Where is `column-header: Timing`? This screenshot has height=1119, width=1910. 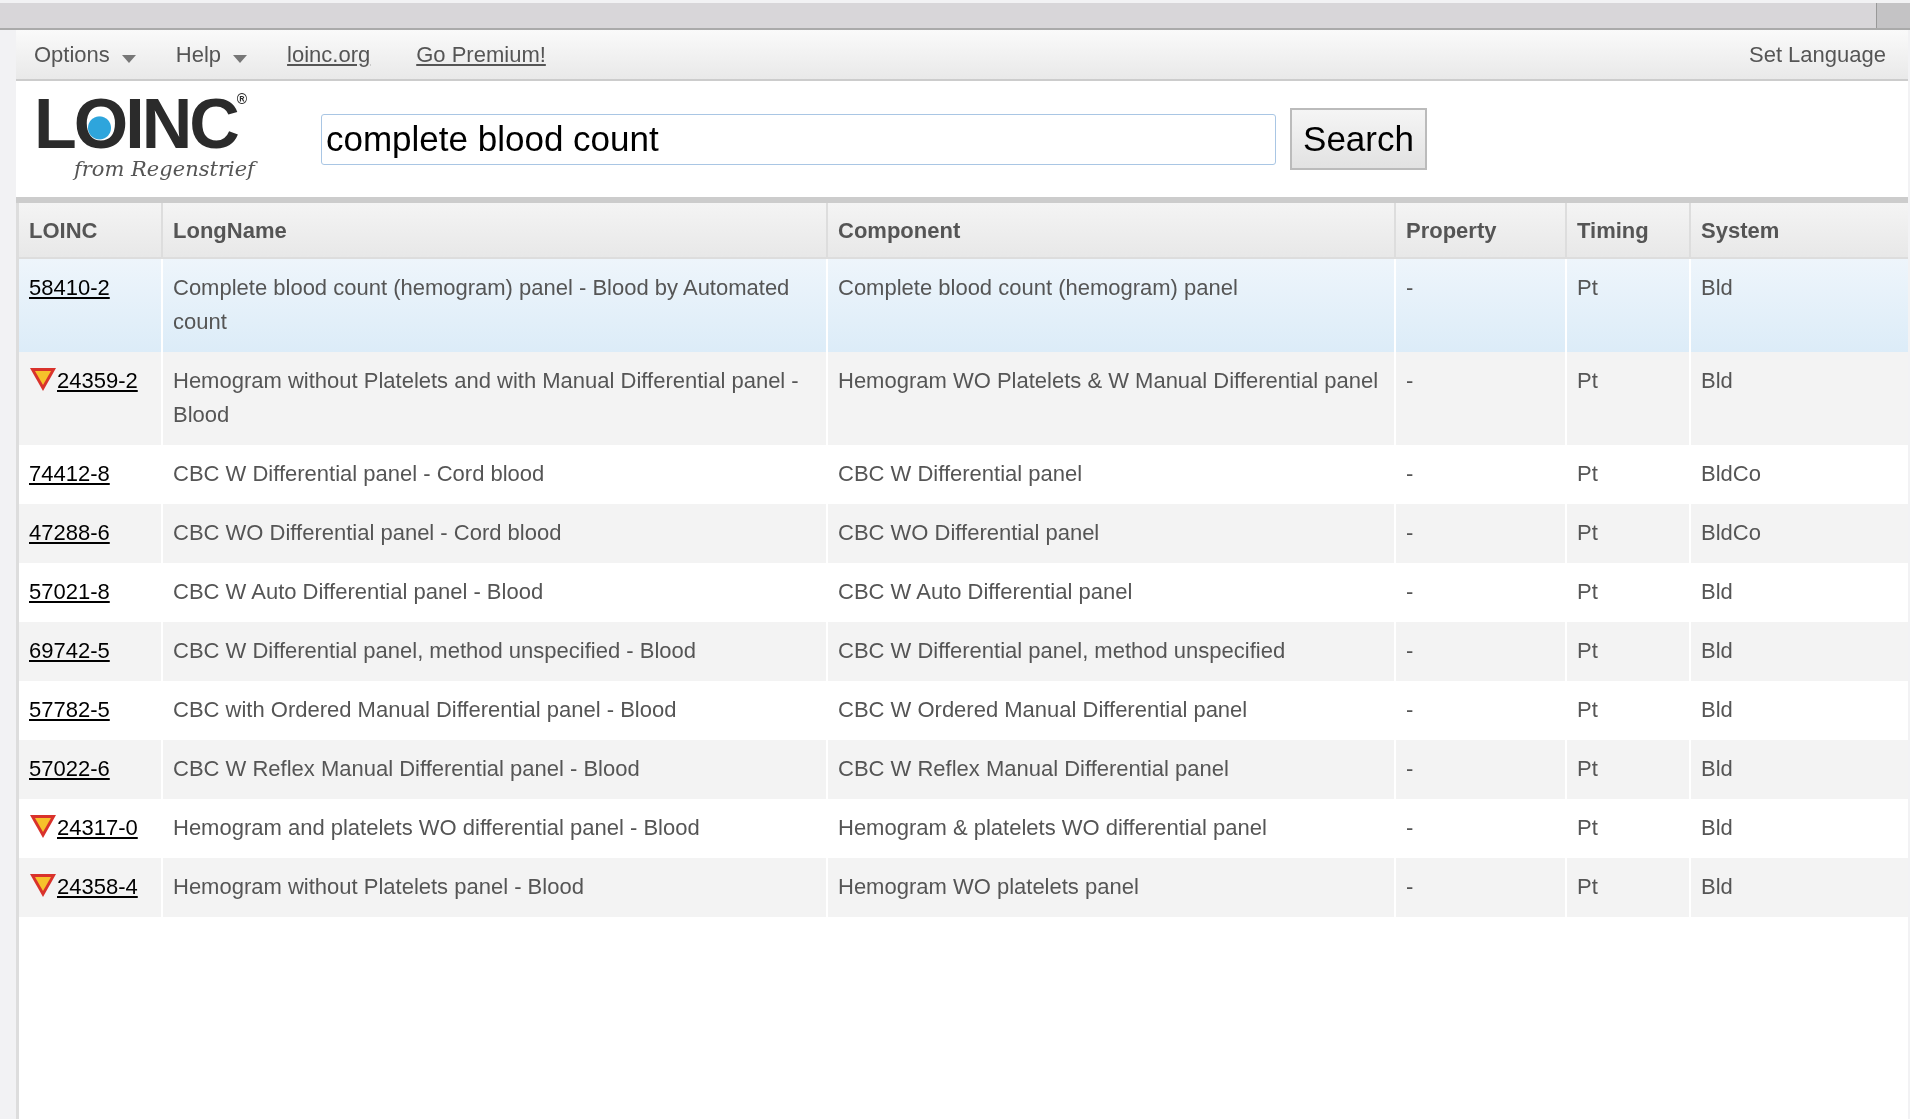 column-header: Timing is located at coordinates (1627, 230).